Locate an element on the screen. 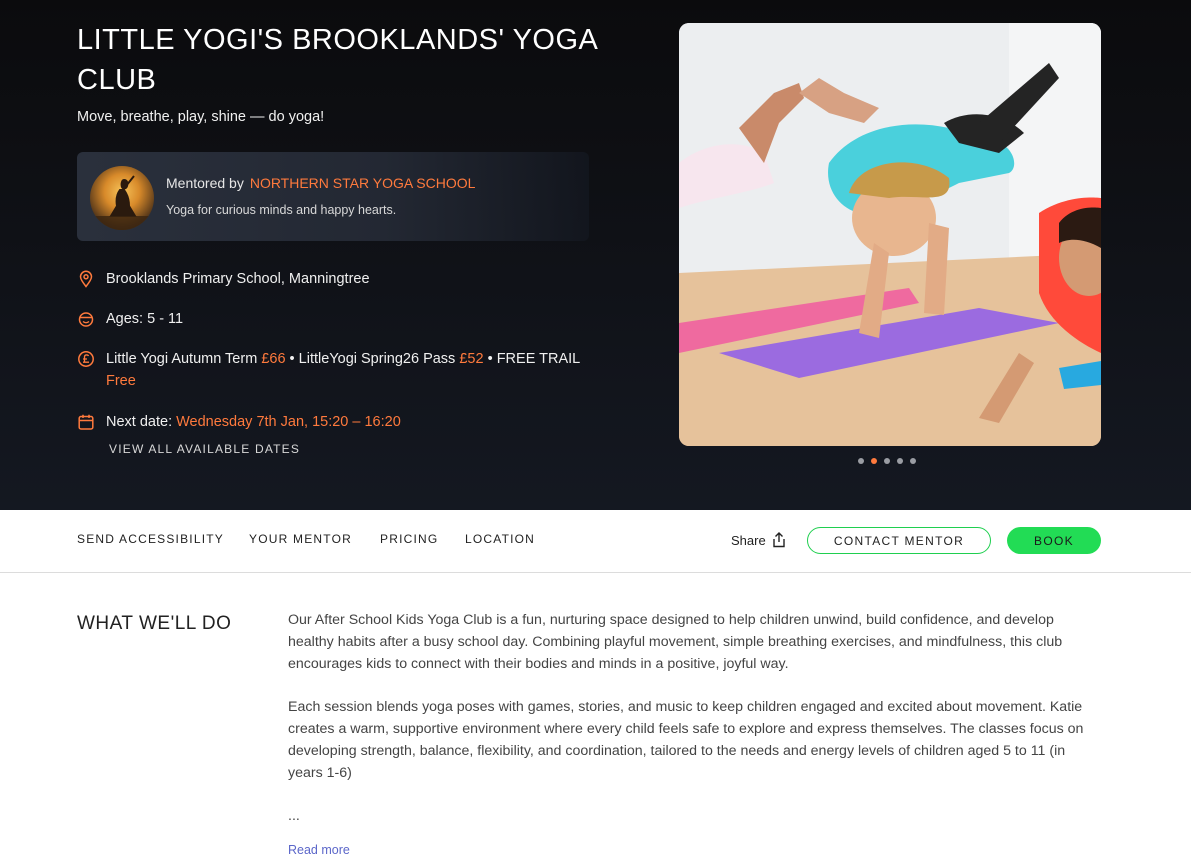  carousel-dots is located at coordinates (887, 461).